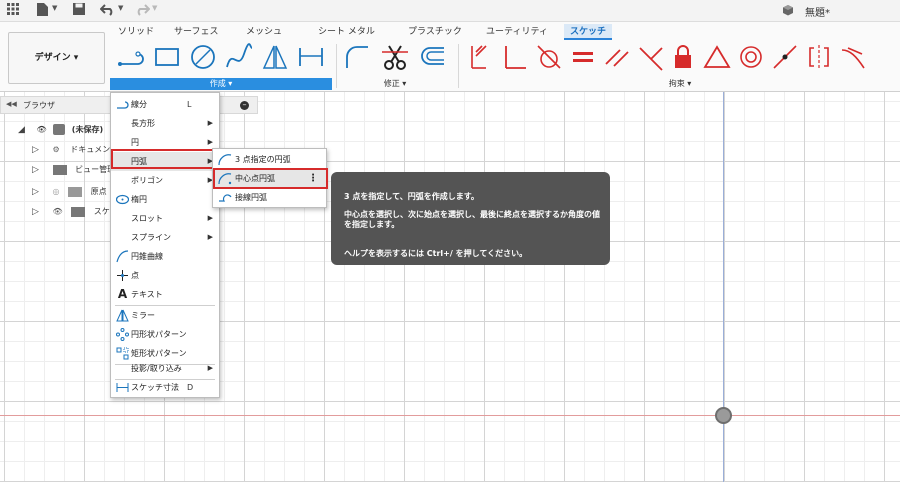 The height and width of the screenshot is (482, 900). I want to click on file-icon, so click(42, 11).